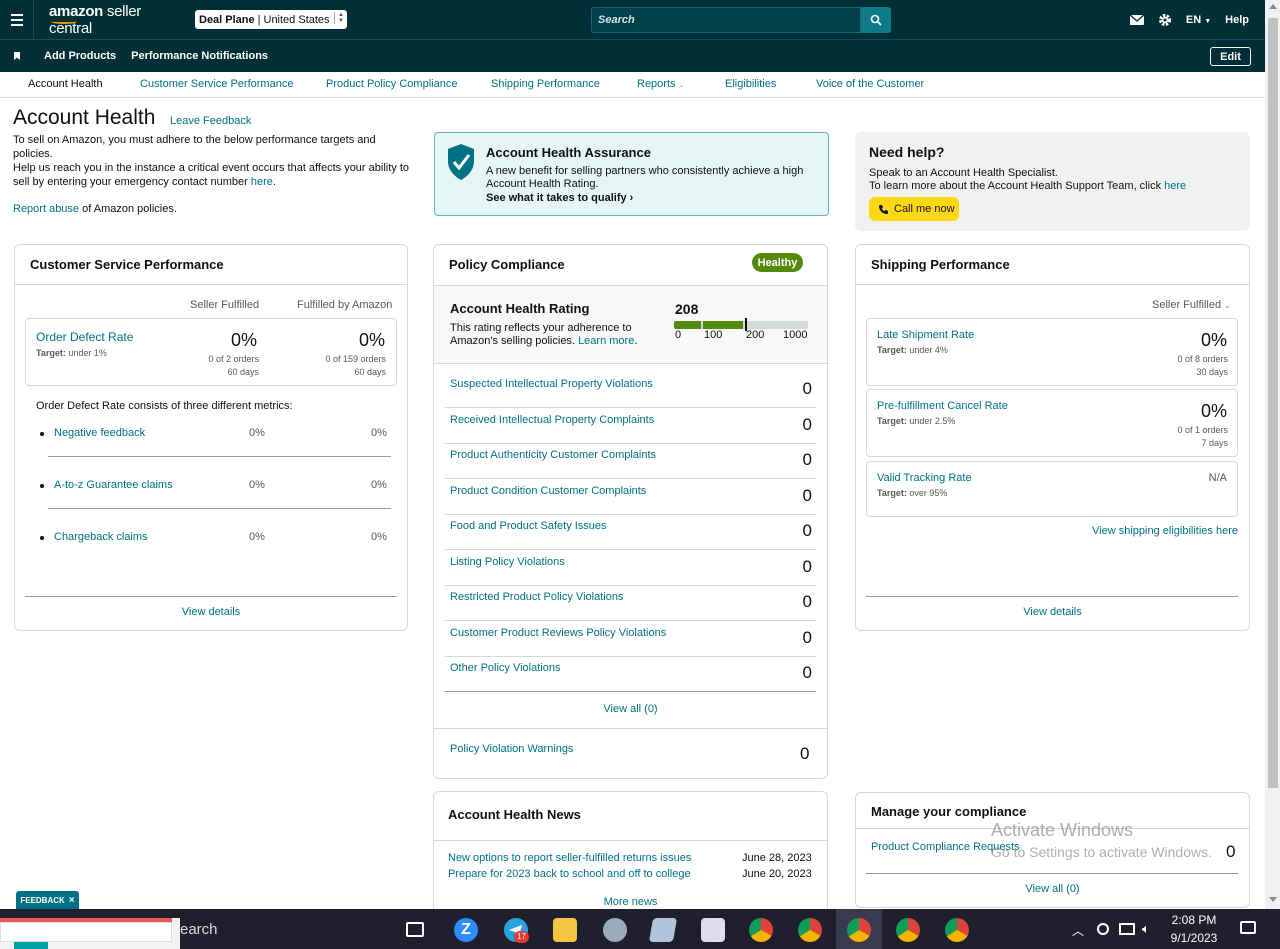 The width and height of the screenshot is (1280, 949). What do you see at coordinates (379, 485) in the screenshot?
I see `a-to-z-claims-fba: 0%` at bounding box center [379, 485].